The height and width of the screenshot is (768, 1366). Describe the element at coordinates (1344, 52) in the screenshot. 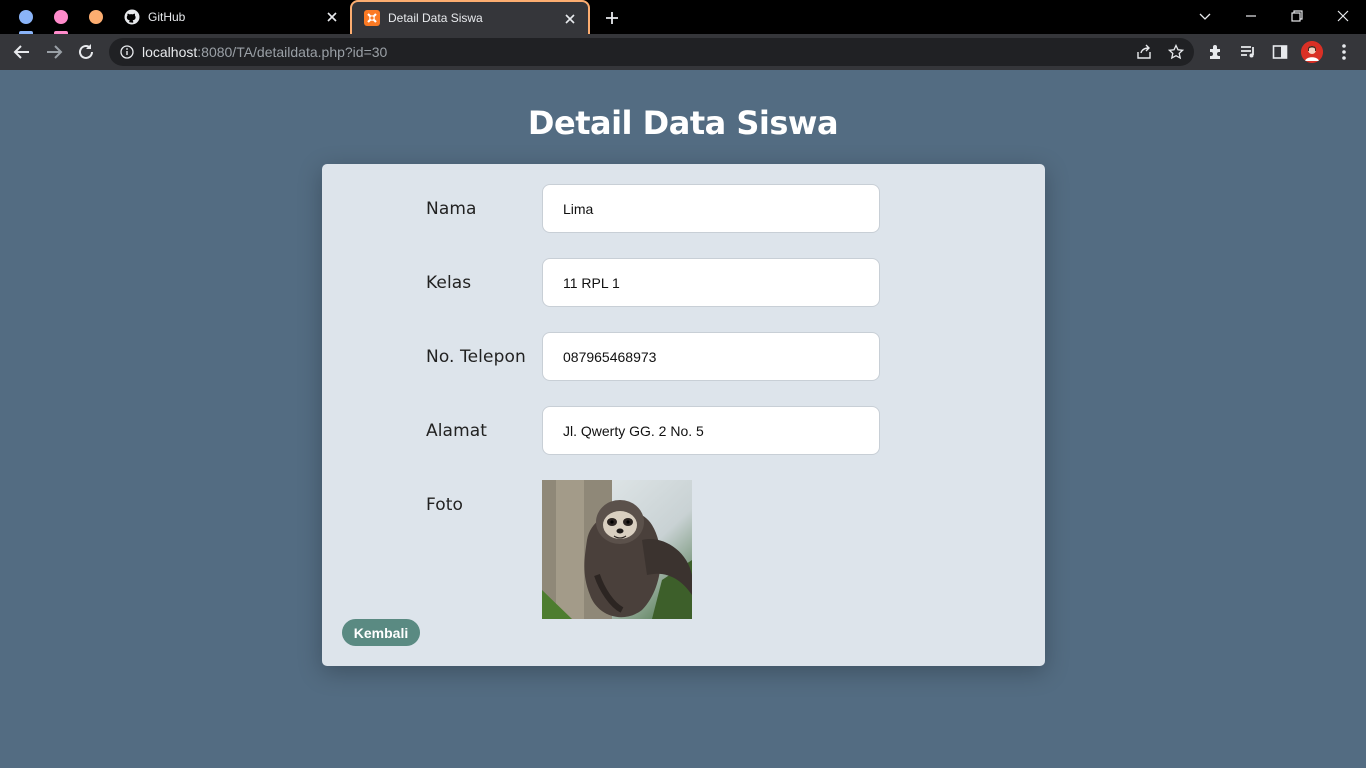

I see `more-menu-icon` at that location.